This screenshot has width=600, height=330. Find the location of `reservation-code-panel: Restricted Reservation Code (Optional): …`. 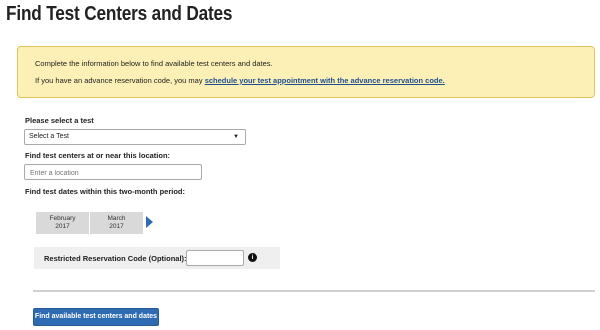

reservation-code-panel: Restricted Reservation Code (Optional): … is located at coordinates (157, 258).